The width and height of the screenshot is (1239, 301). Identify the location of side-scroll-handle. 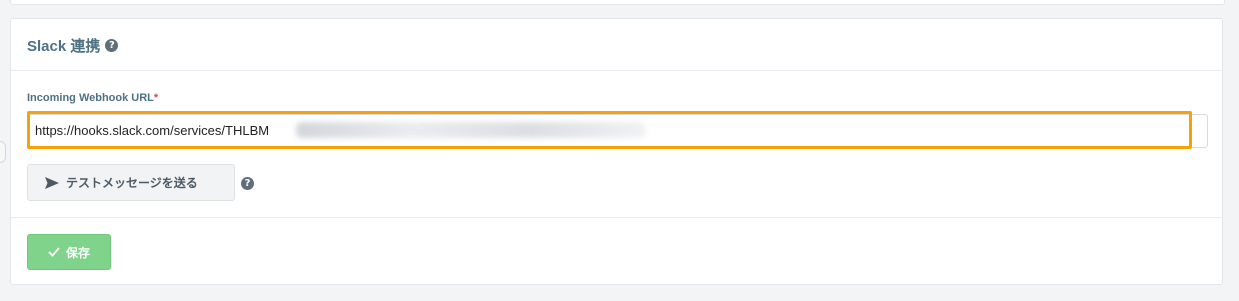
(3, 152).